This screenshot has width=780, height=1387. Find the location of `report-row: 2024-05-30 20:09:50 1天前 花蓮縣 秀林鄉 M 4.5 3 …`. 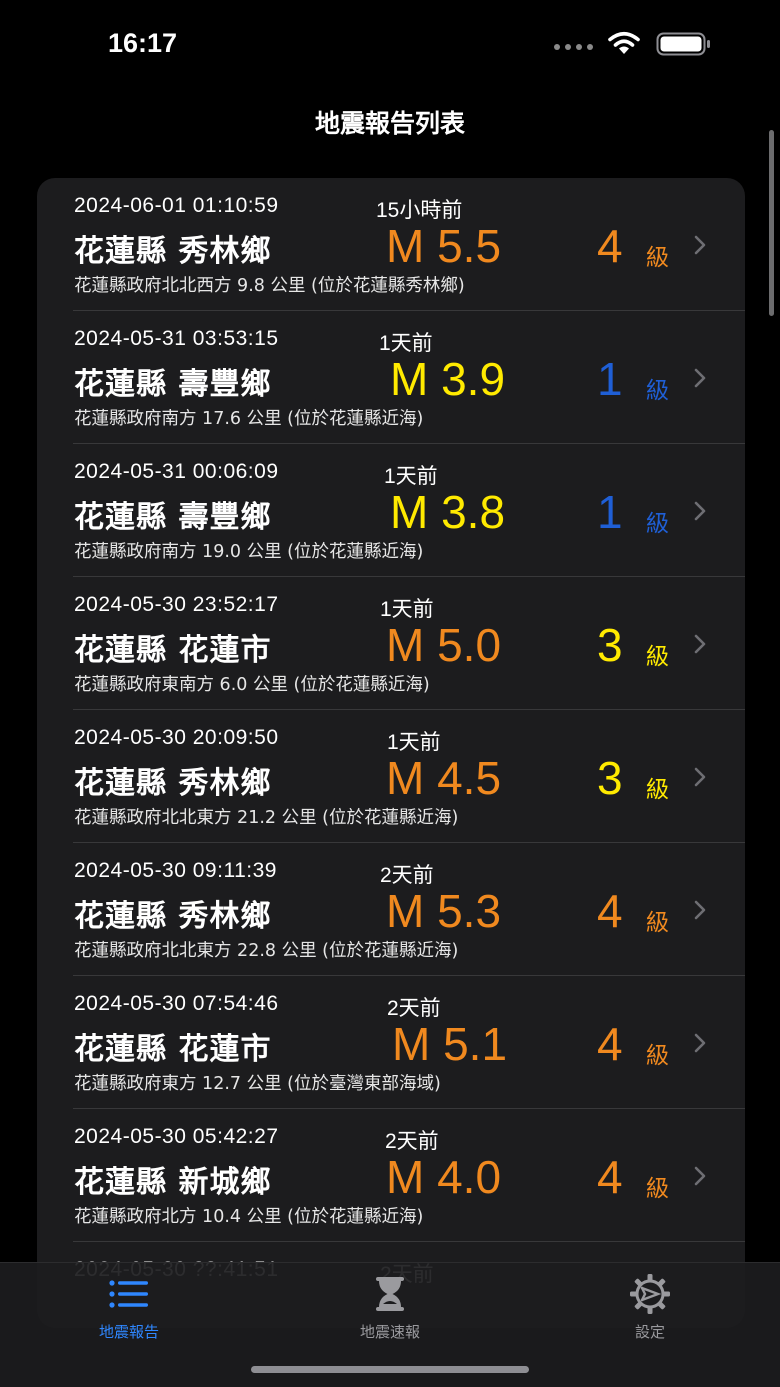

report-row: 2024-05-30 20:09:50 1天前 花蓮縣 秀林鄉 M 4.5 3 … is located at coordinates (391, 776).